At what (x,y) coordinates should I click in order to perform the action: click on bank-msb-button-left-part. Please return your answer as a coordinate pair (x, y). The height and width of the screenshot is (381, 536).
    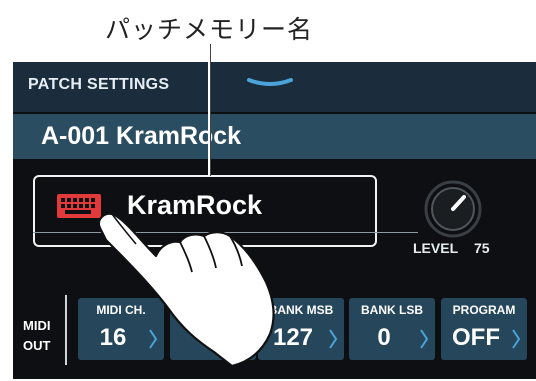
    Looking at the image, I should click on (213, 329).